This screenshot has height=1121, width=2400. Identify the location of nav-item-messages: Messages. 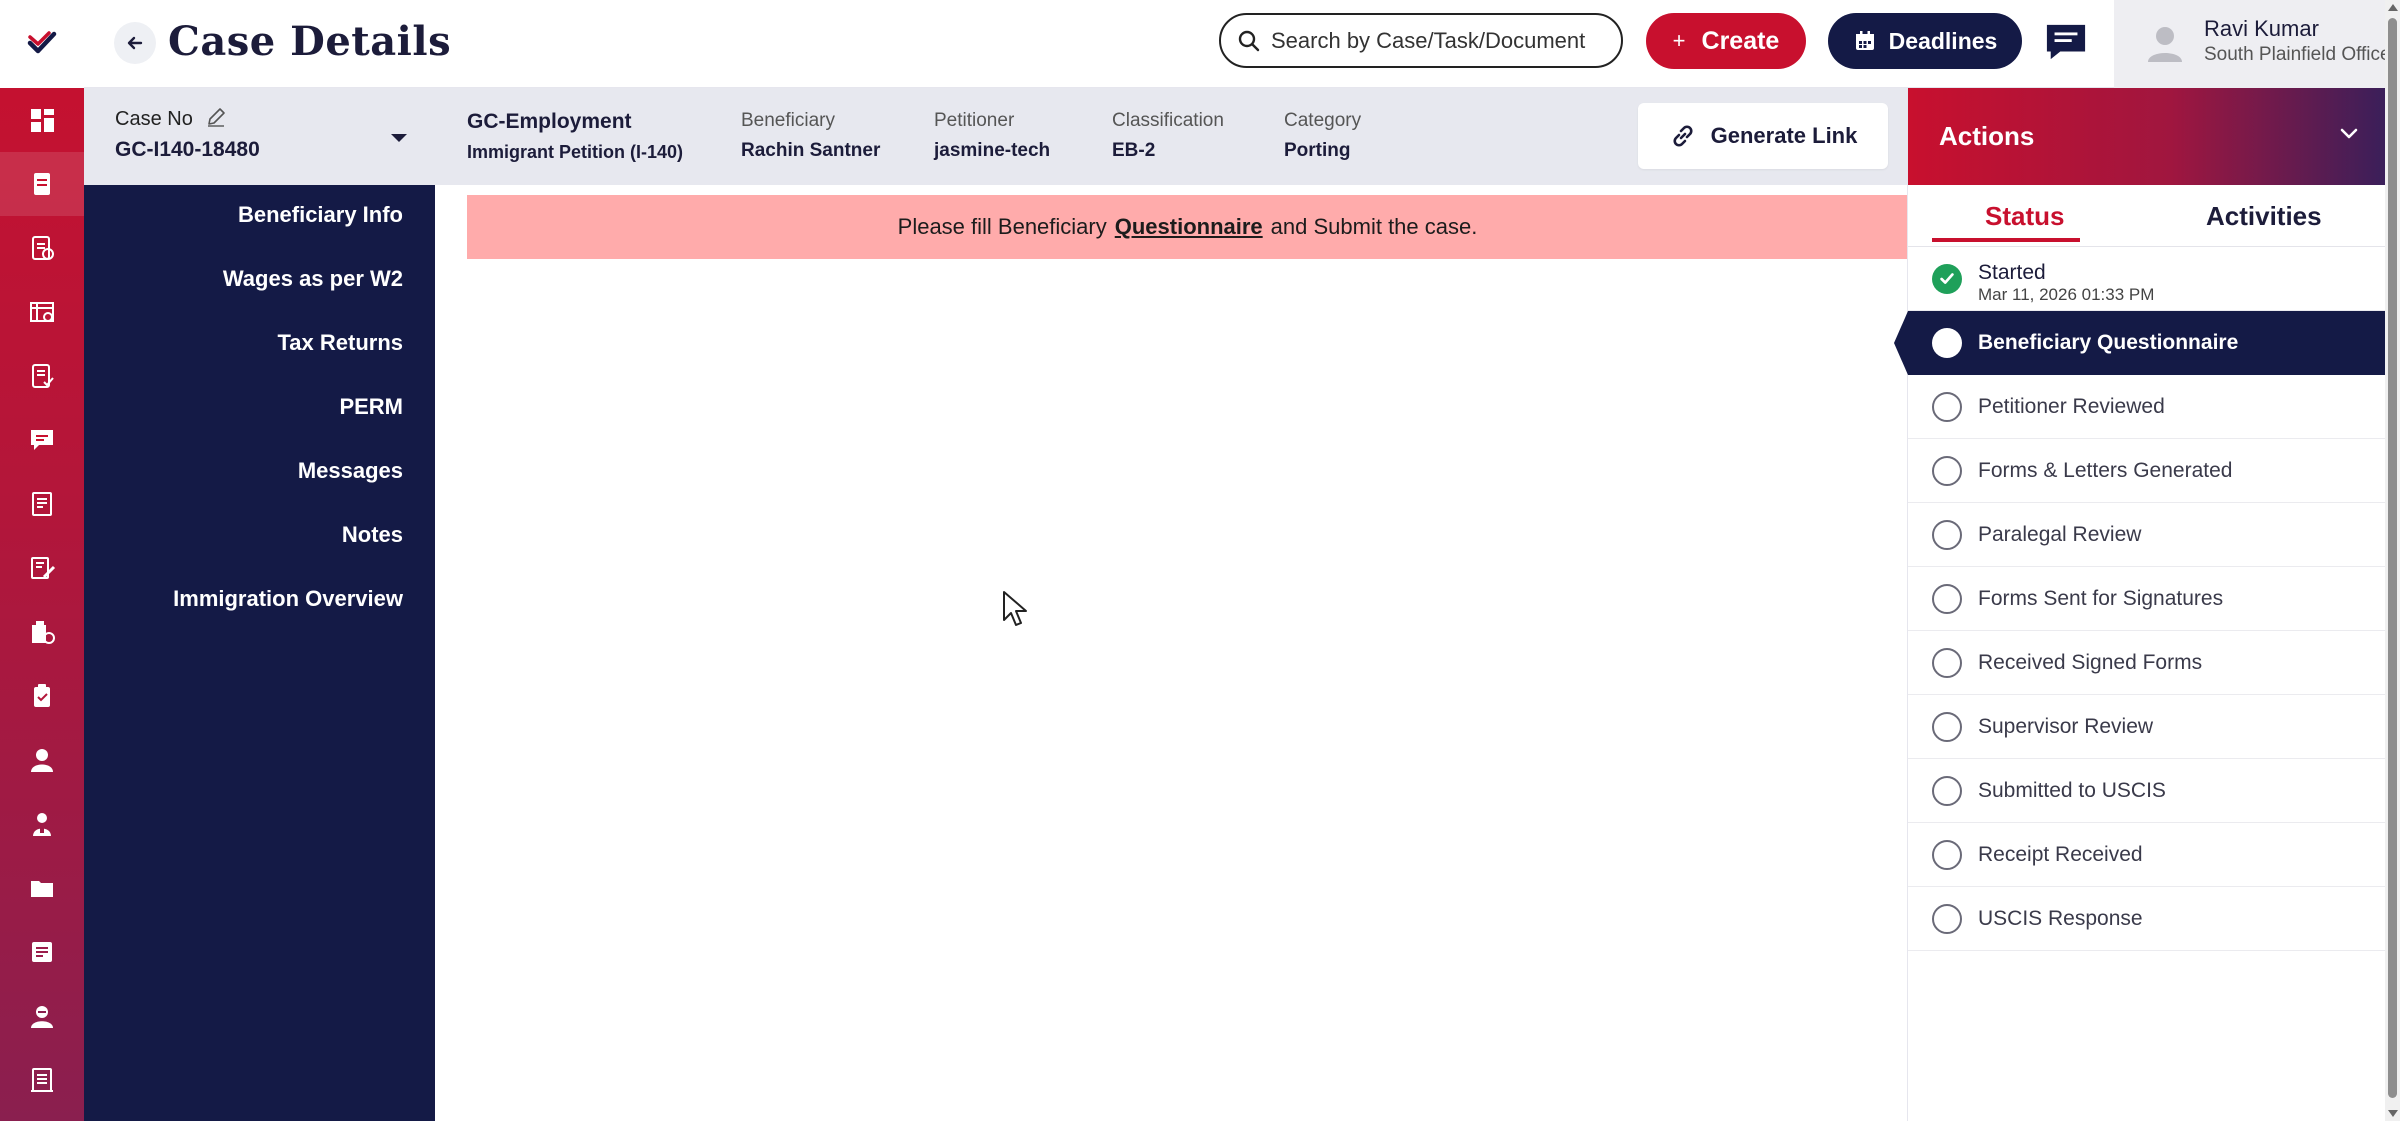
(350, 471).